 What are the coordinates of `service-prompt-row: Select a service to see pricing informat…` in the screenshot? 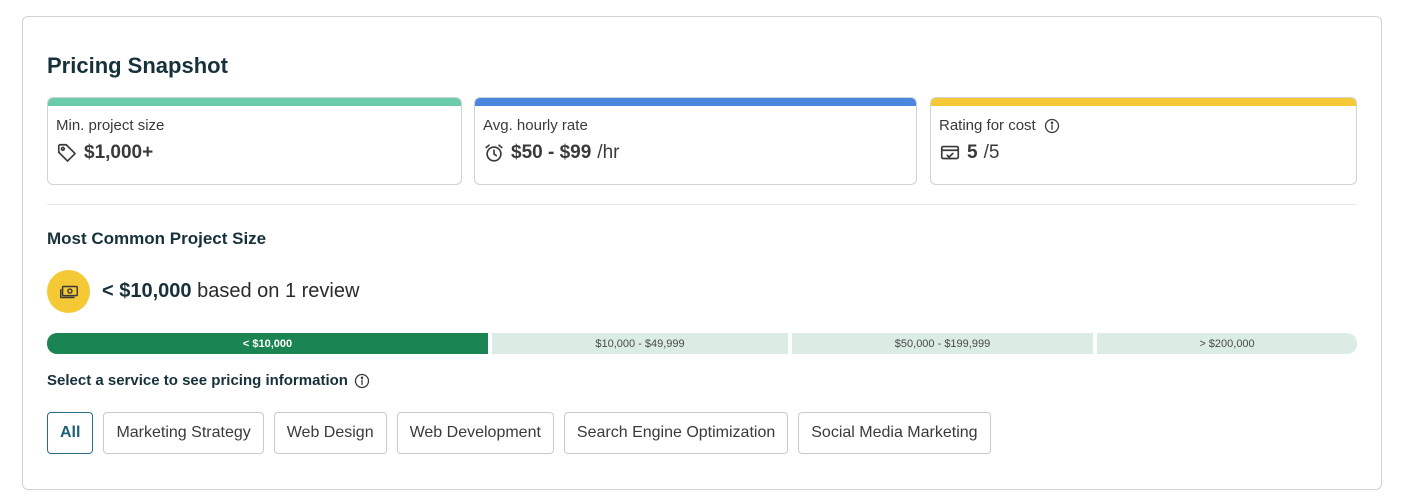 It's located at (208, 380).